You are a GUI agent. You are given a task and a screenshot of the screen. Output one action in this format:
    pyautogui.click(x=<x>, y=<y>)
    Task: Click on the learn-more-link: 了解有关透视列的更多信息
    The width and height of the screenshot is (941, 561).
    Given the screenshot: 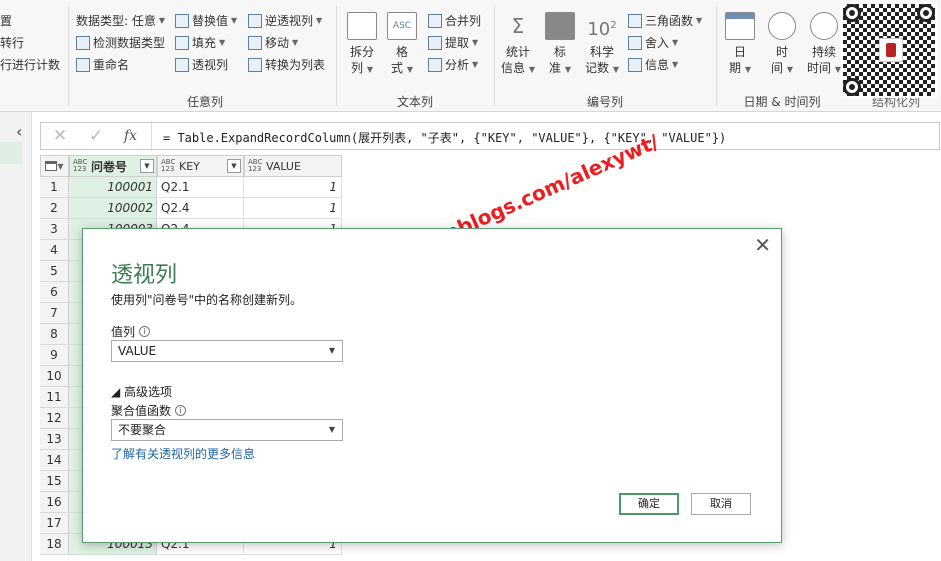 What is the action you would take?
    pyautogui.click(x=183, y=453)
    